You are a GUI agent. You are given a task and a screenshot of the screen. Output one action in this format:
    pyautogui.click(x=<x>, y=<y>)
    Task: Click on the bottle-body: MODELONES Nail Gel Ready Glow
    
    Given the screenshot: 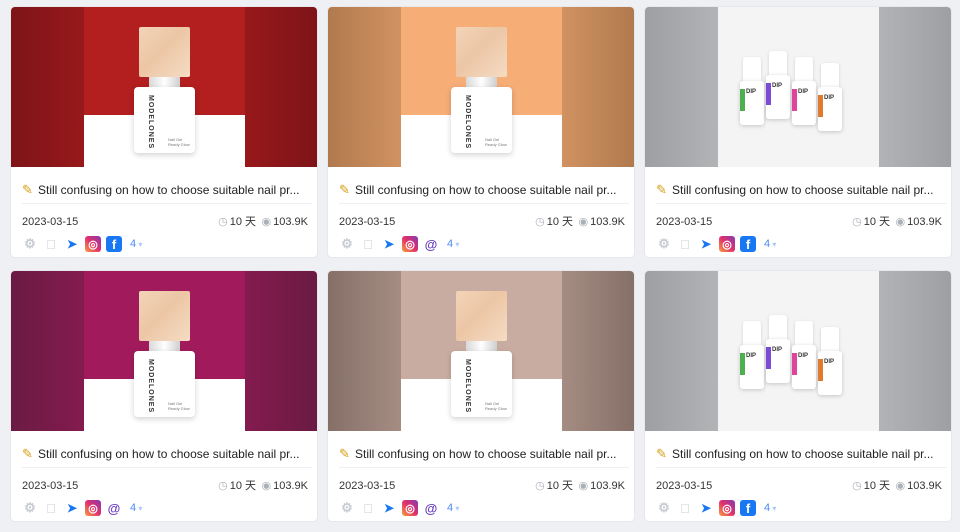 What is the action you would take?
    pyautogui.click(x=481, y=120)
    